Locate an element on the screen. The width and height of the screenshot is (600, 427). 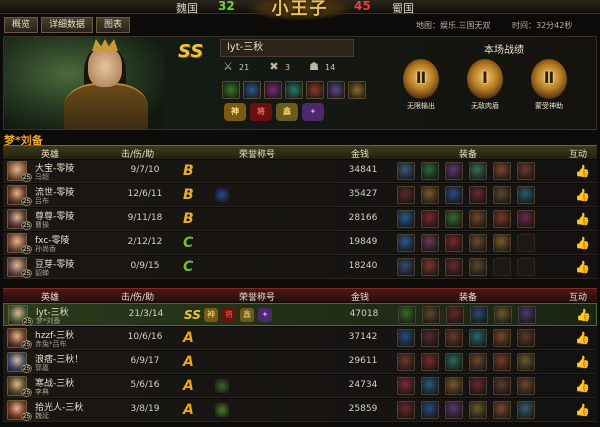
medal-output: Ⅱ 无限输出 is located at coordinates (421, 85).